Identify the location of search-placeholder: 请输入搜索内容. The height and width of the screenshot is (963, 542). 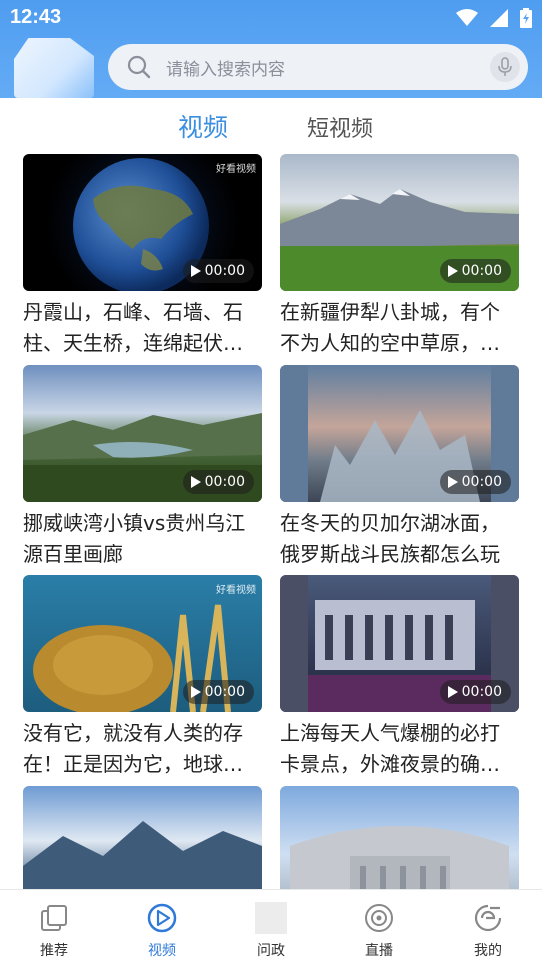
(328, 67).